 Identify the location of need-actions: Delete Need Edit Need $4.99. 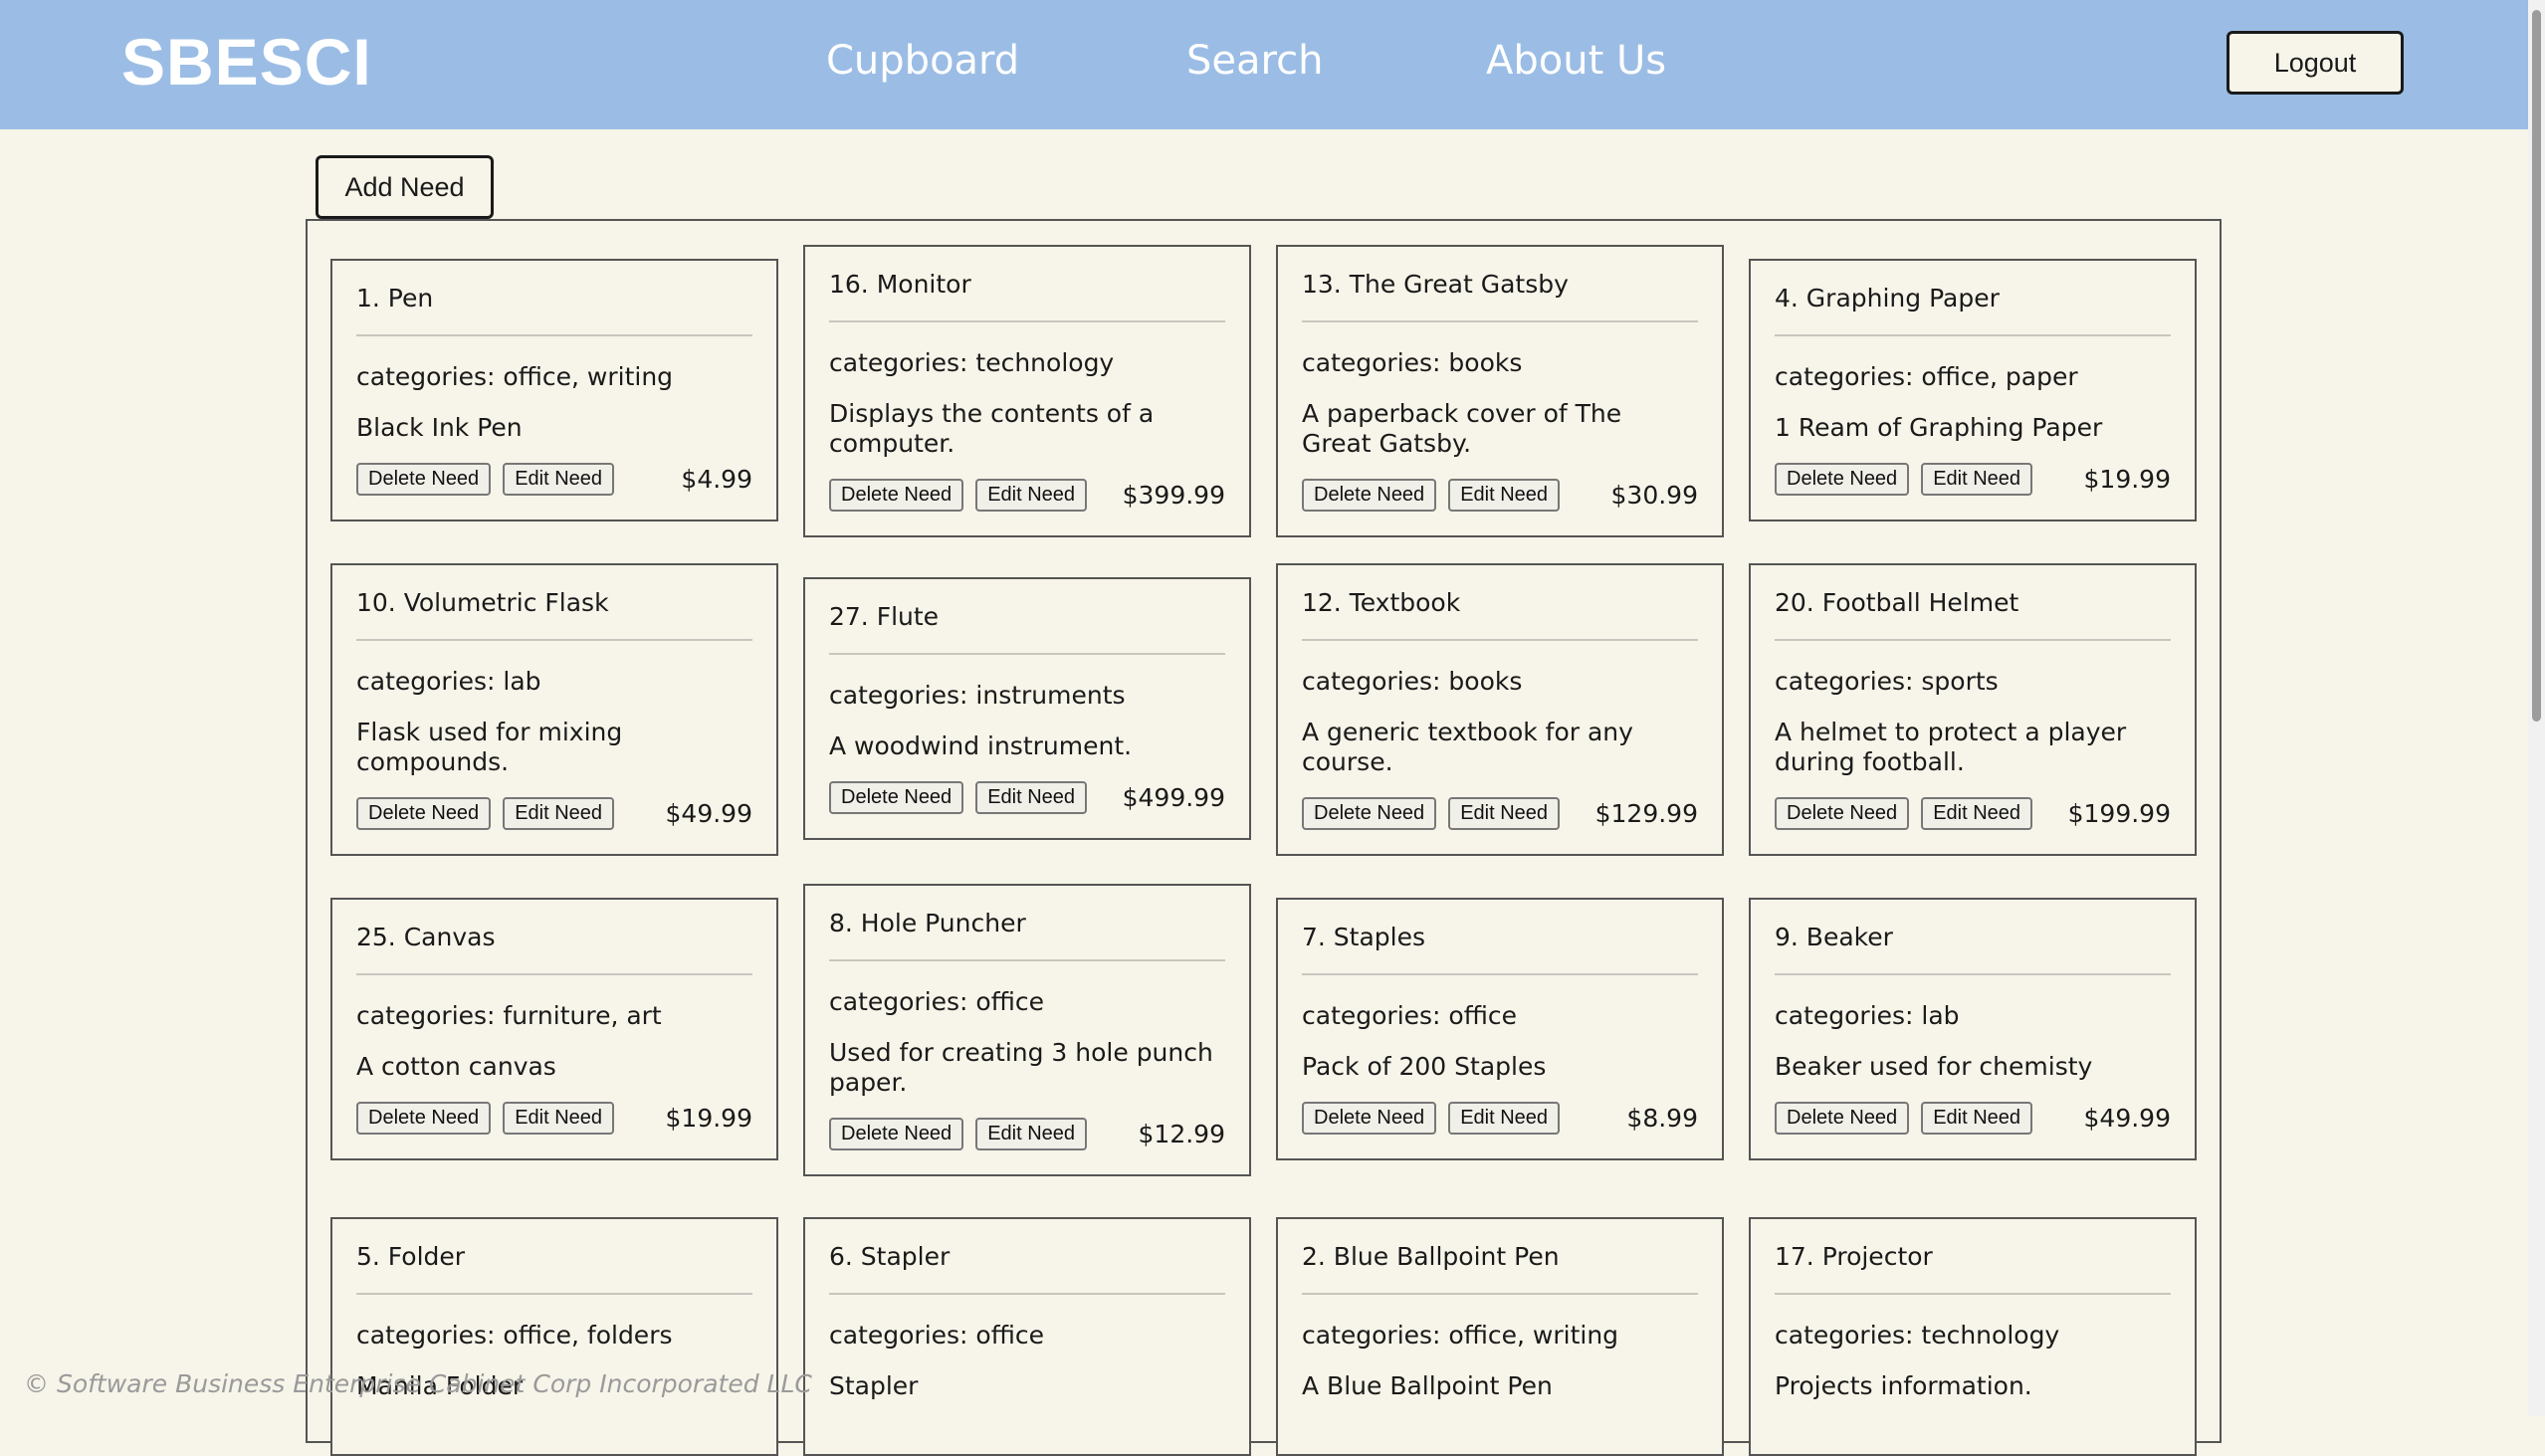
(554, 491).